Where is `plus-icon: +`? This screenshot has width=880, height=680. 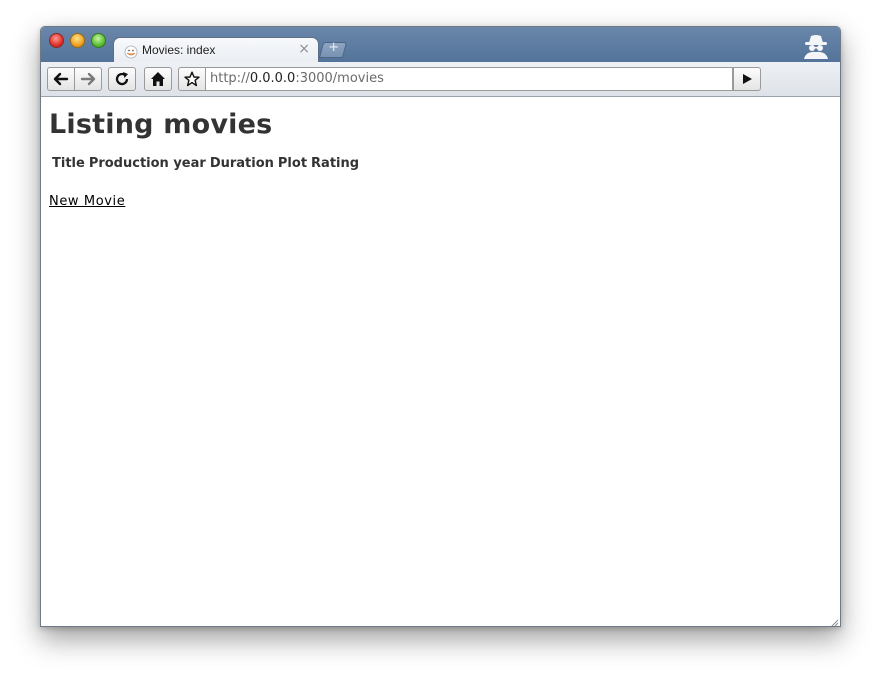
plus-icon: + is located at coordinates (334, 47).